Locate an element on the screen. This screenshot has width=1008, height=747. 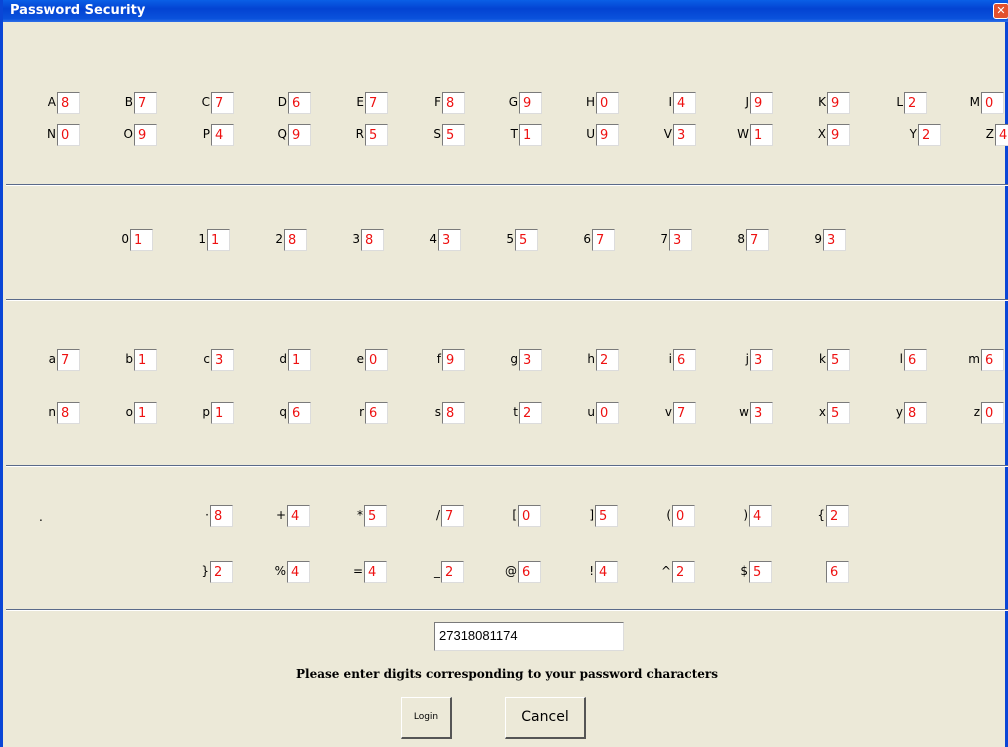
char-label: W is located at coordinates (743, 134).